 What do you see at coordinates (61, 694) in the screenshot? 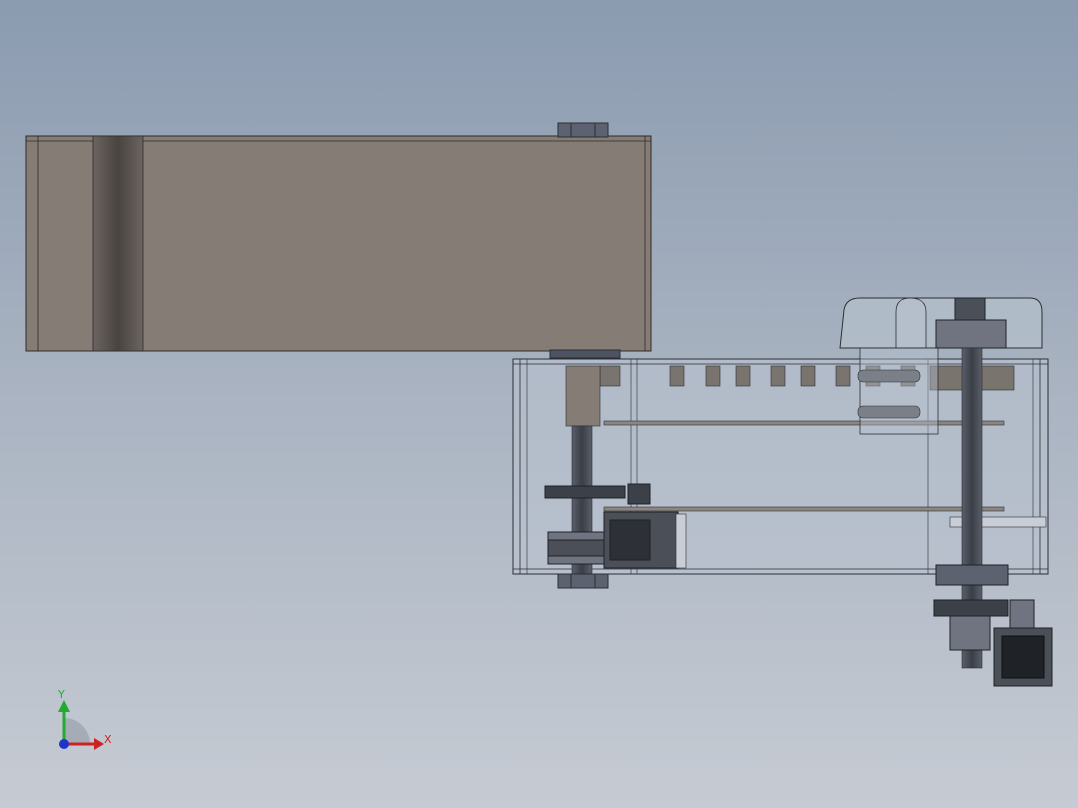
I see `axis-y-label: Y` at bounding box center [61, 694].